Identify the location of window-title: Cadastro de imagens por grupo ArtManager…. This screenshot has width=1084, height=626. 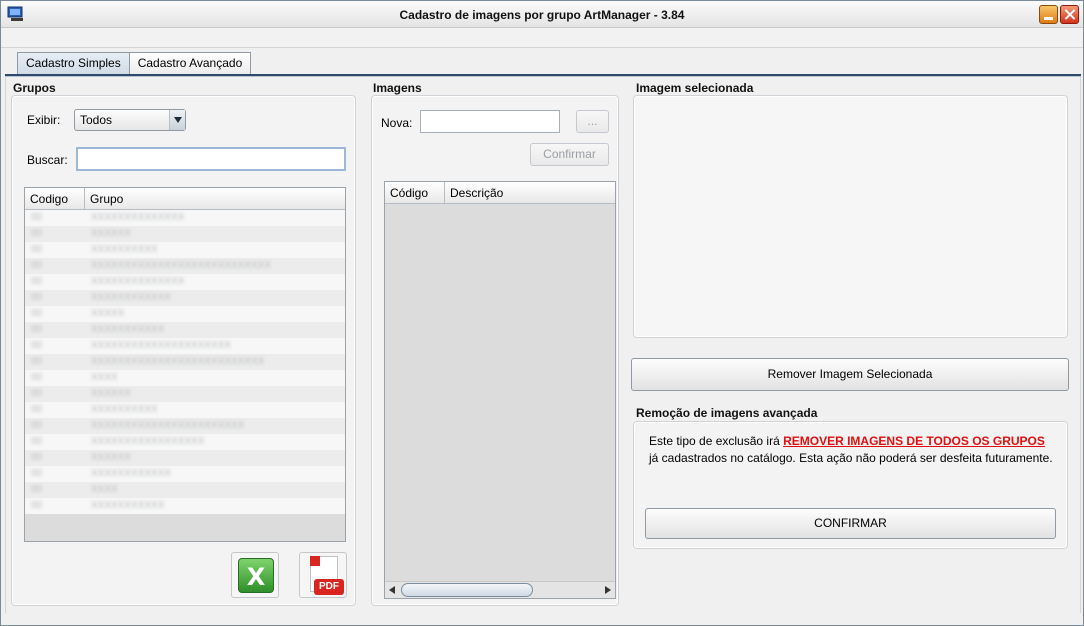
(542, 15).